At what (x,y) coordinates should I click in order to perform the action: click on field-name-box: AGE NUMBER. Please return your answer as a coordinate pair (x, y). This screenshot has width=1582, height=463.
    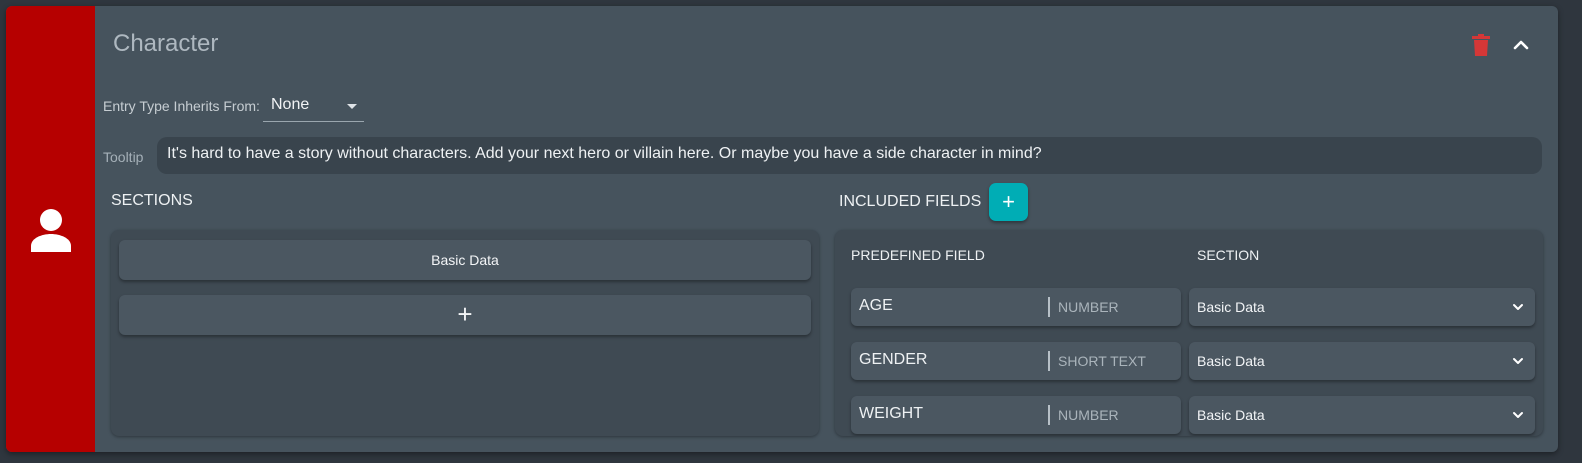
    Looking at the image, I should click on (1016, 307).